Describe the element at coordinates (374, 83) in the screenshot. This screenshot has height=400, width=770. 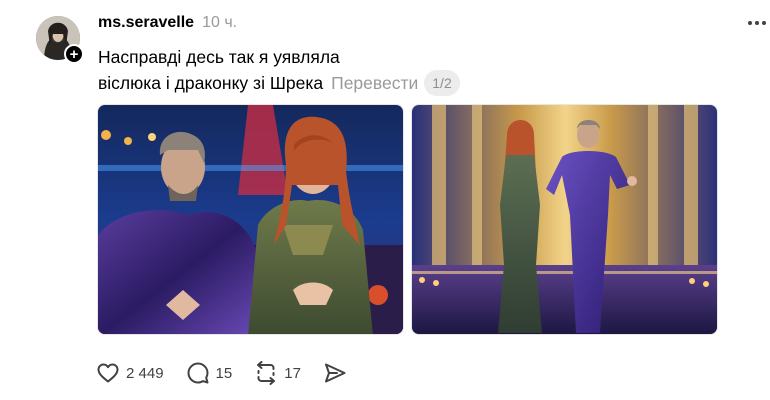
I see `translate-button: Перевести` at that location.